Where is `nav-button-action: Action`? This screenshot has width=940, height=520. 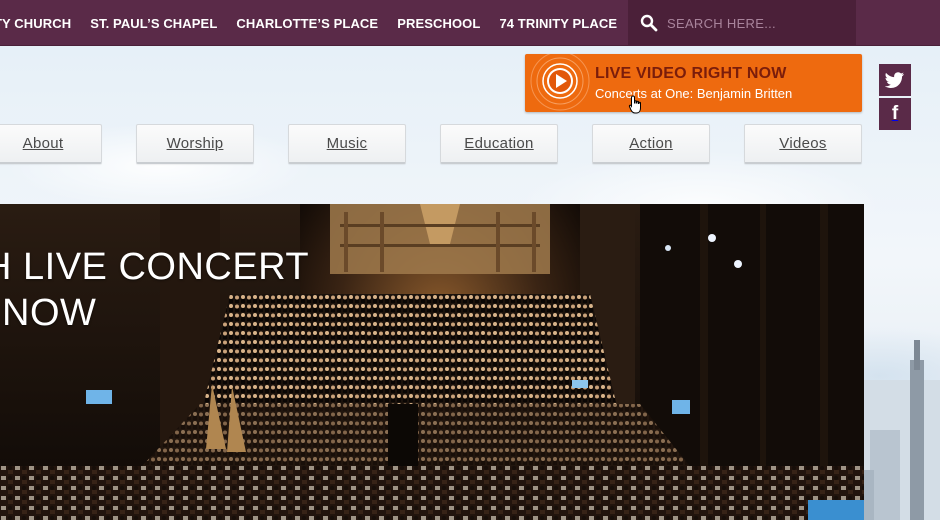
nav-button-action: Action is located at coordinates (651, 144).